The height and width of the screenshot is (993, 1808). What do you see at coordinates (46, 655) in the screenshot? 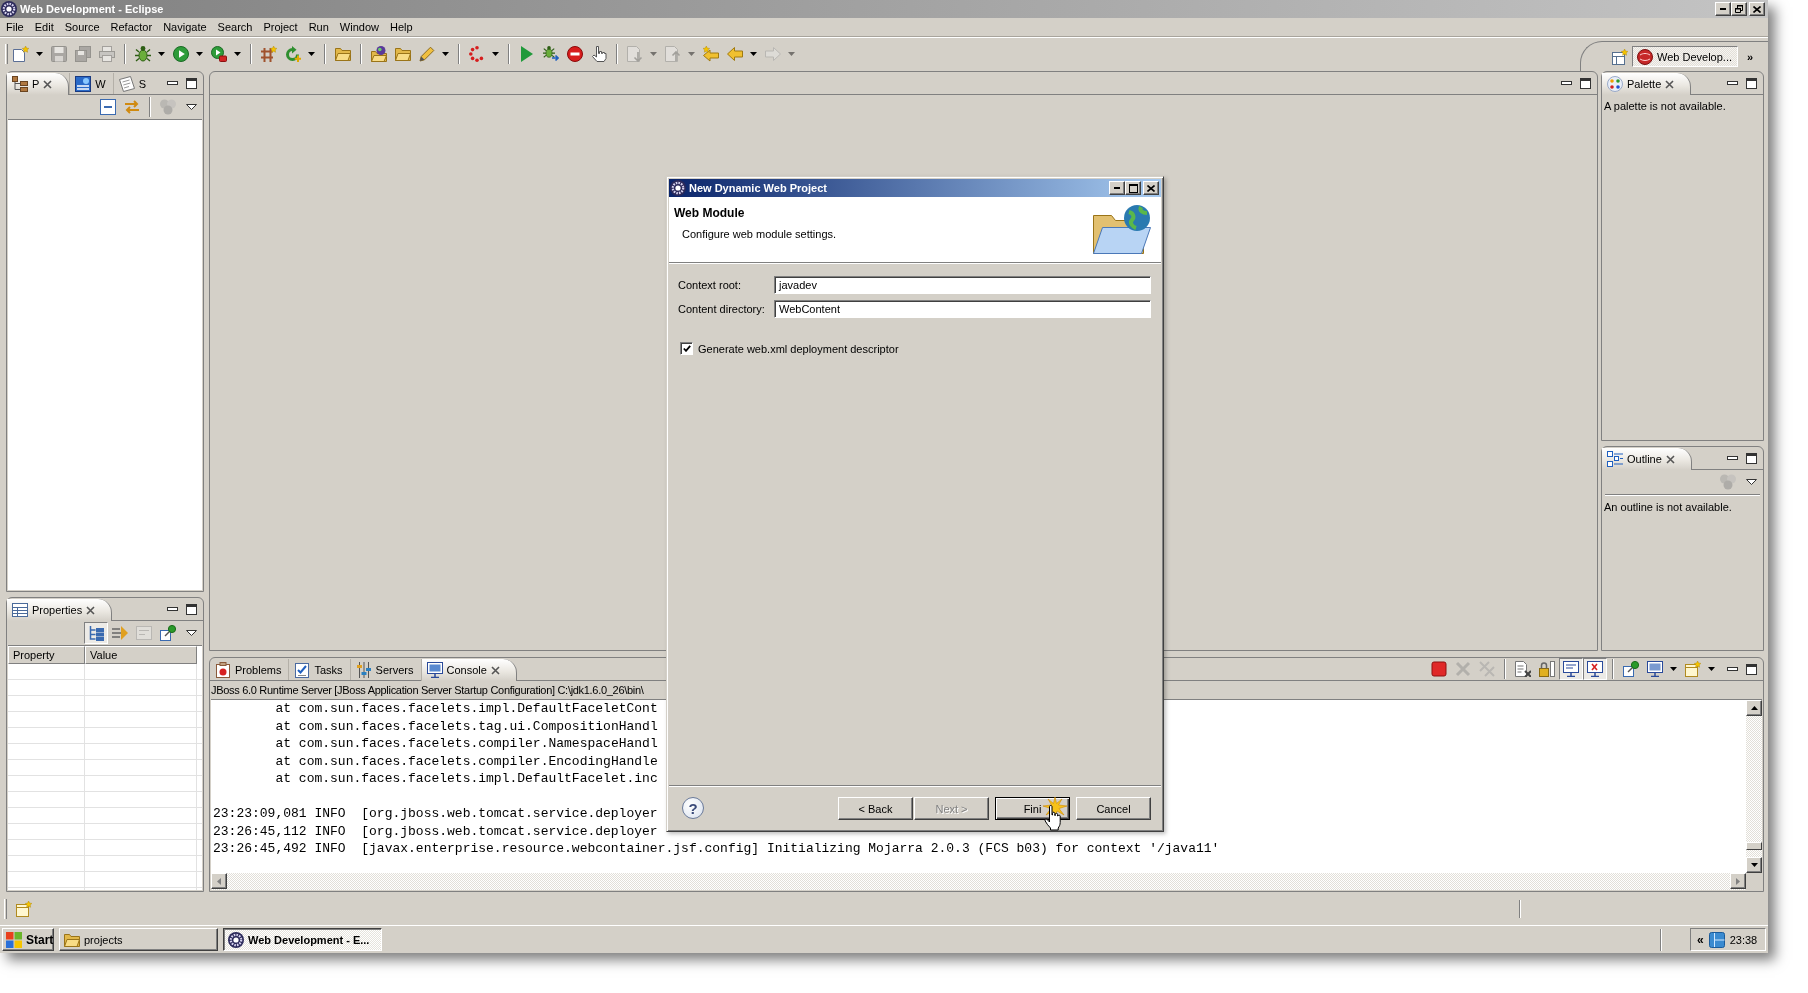
I see `column-header: Property` at bounding box center [46, 655].